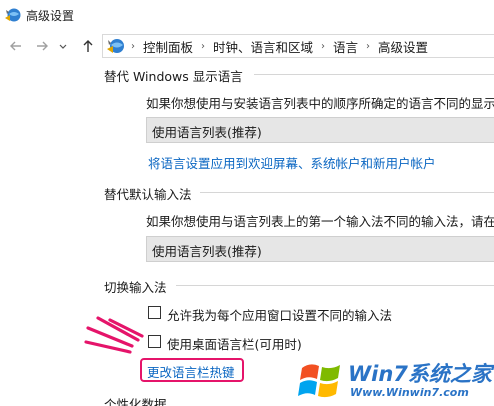 The height and width of the screenshot is (406, 494). What do you see at coordinates (409, 392) in the screenshot?
I see `watermark-url: Www.Winwin7.com` at bounding box center [409, 392].